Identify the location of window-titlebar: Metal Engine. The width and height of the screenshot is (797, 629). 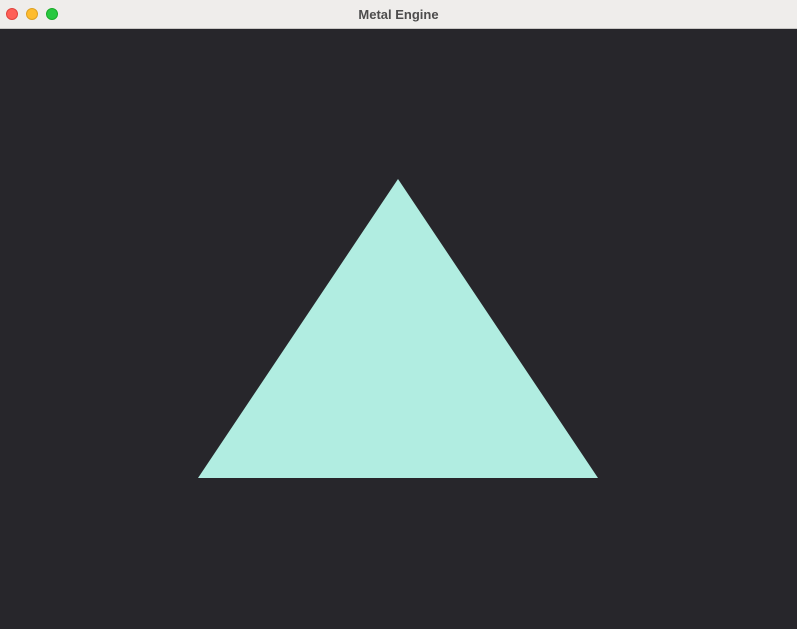
(398, 14).